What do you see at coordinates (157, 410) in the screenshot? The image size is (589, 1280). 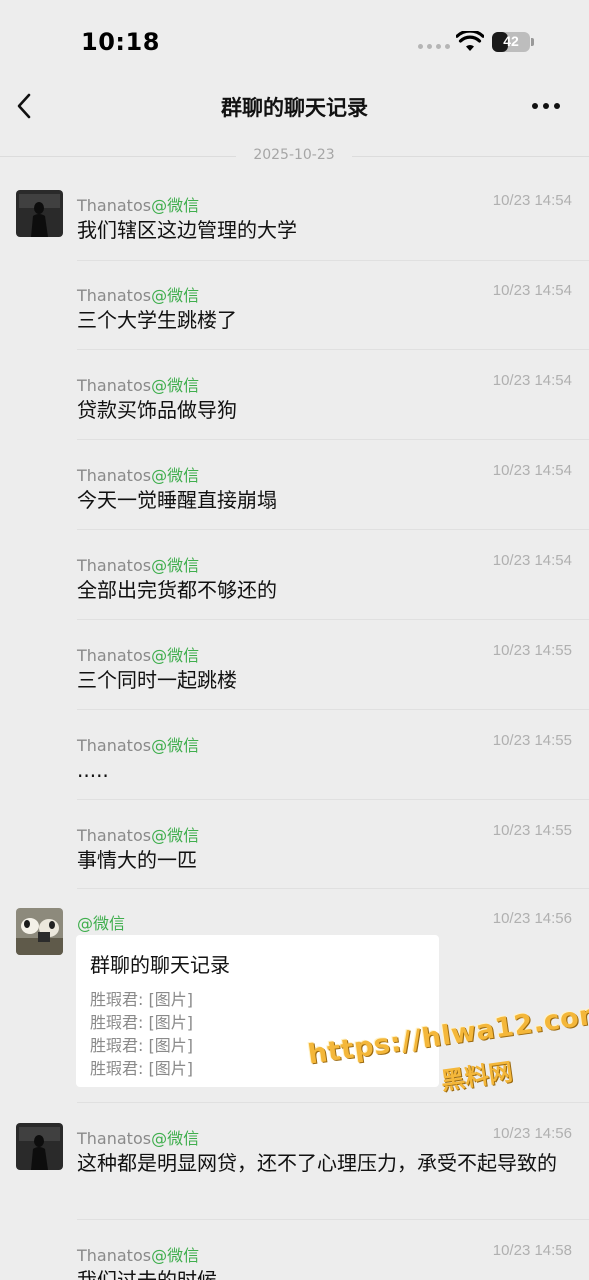 I see `message-text: 贷款买饰品做导狗` at bounding box center [157, 410].